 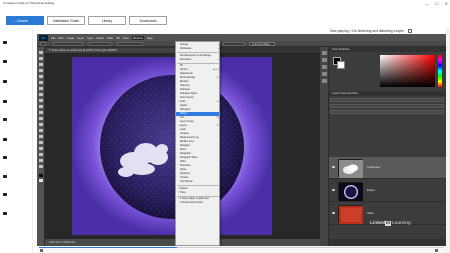 I want to click on layer-filter-bar, so click(x=387, y=100).